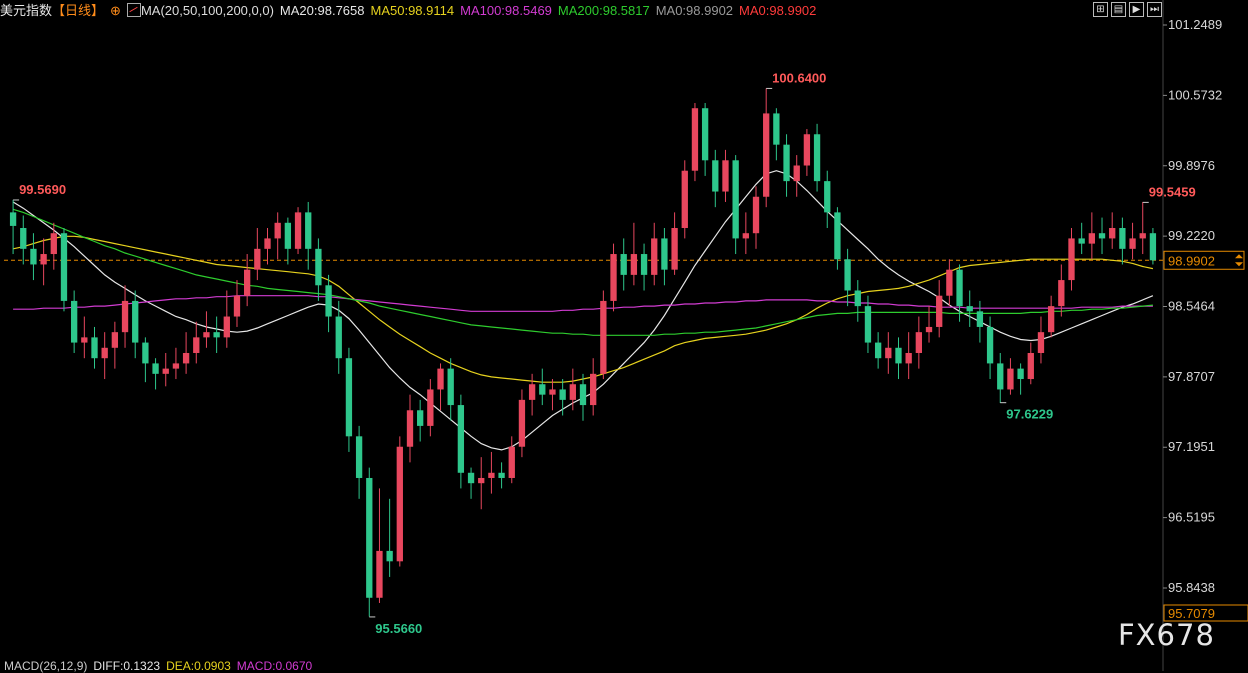 Image resolution: width=1248 pixels, height=673 pixels. Describe the element at coordinates (583, 303) in the screenshot. I see `ma-line-ma100` at that location.